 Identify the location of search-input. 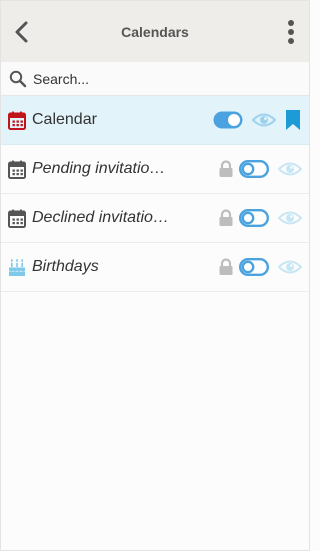
(153, 78).